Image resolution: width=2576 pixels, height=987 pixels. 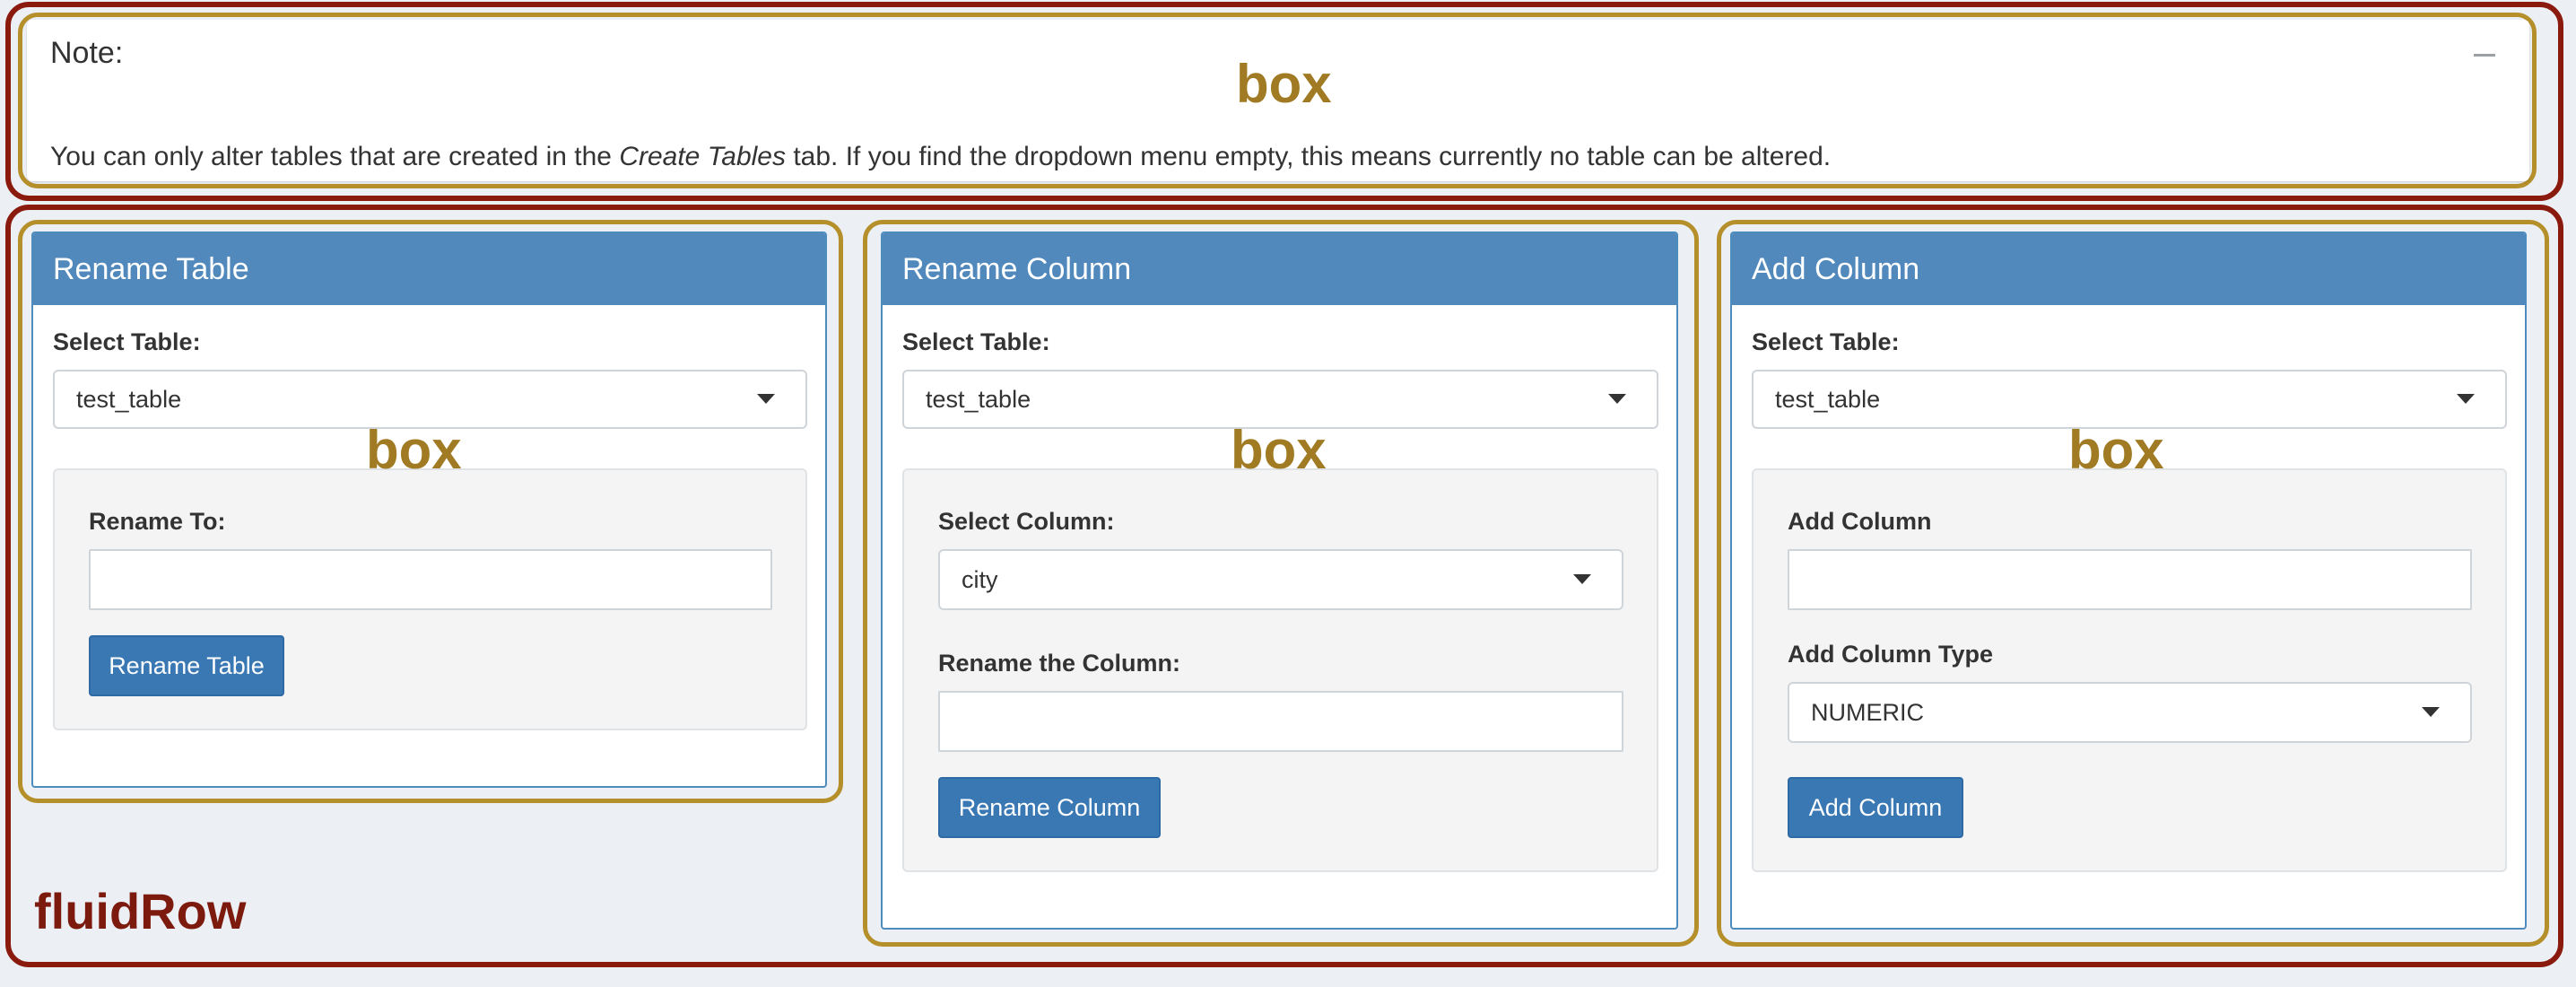 What do you see at coordinates (430, 579) in the screenshot?
I see `rename-to-input` at bounding box center [430, 579].